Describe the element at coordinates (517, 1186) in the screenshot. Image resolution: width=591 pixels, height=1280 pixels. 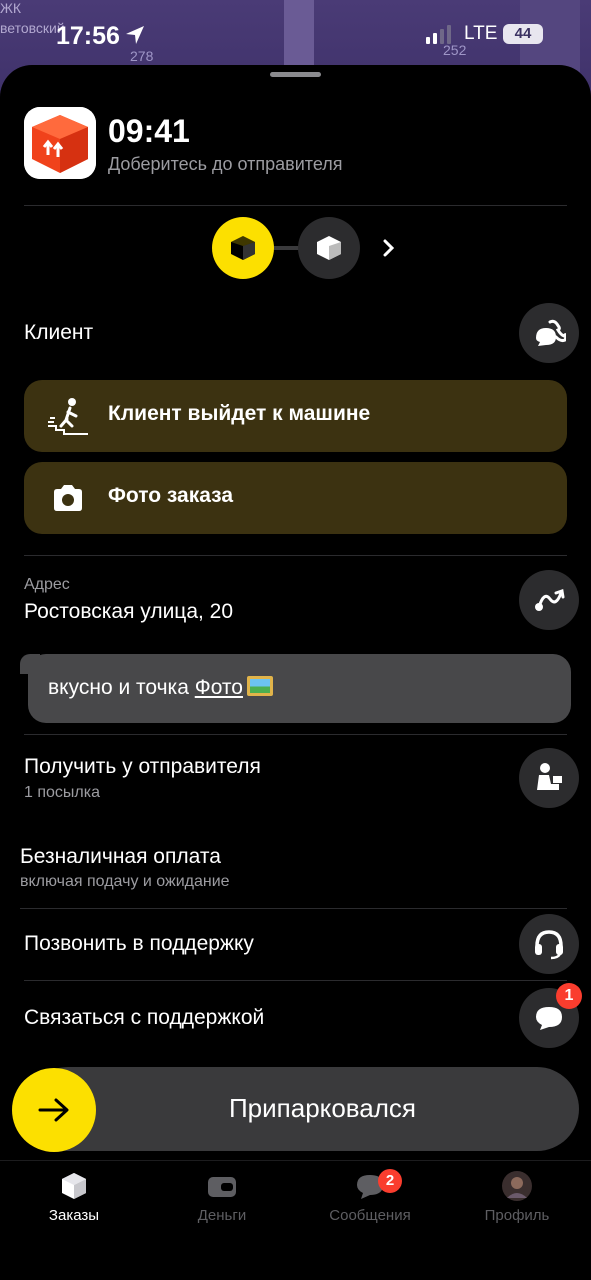
I see `avatar-icon` at that location.